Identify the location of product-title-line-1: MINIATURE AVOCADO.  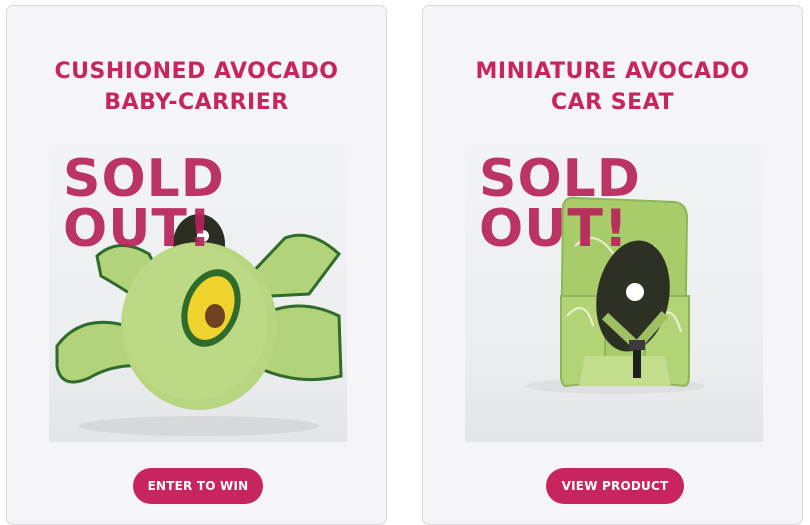
(612, 71).